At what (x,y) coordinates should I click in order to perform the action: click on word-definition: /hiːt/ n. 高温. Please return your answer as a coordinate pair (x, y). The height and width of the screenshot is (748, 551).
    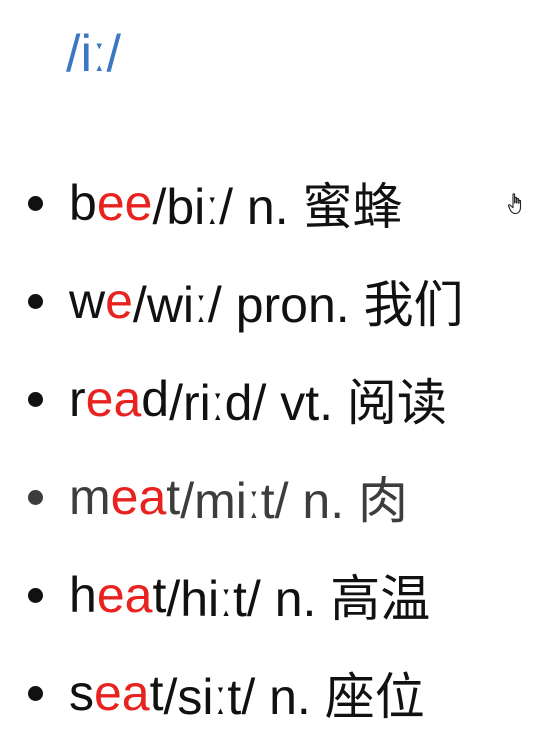
    Looking at the image, I should click on (298, 599).